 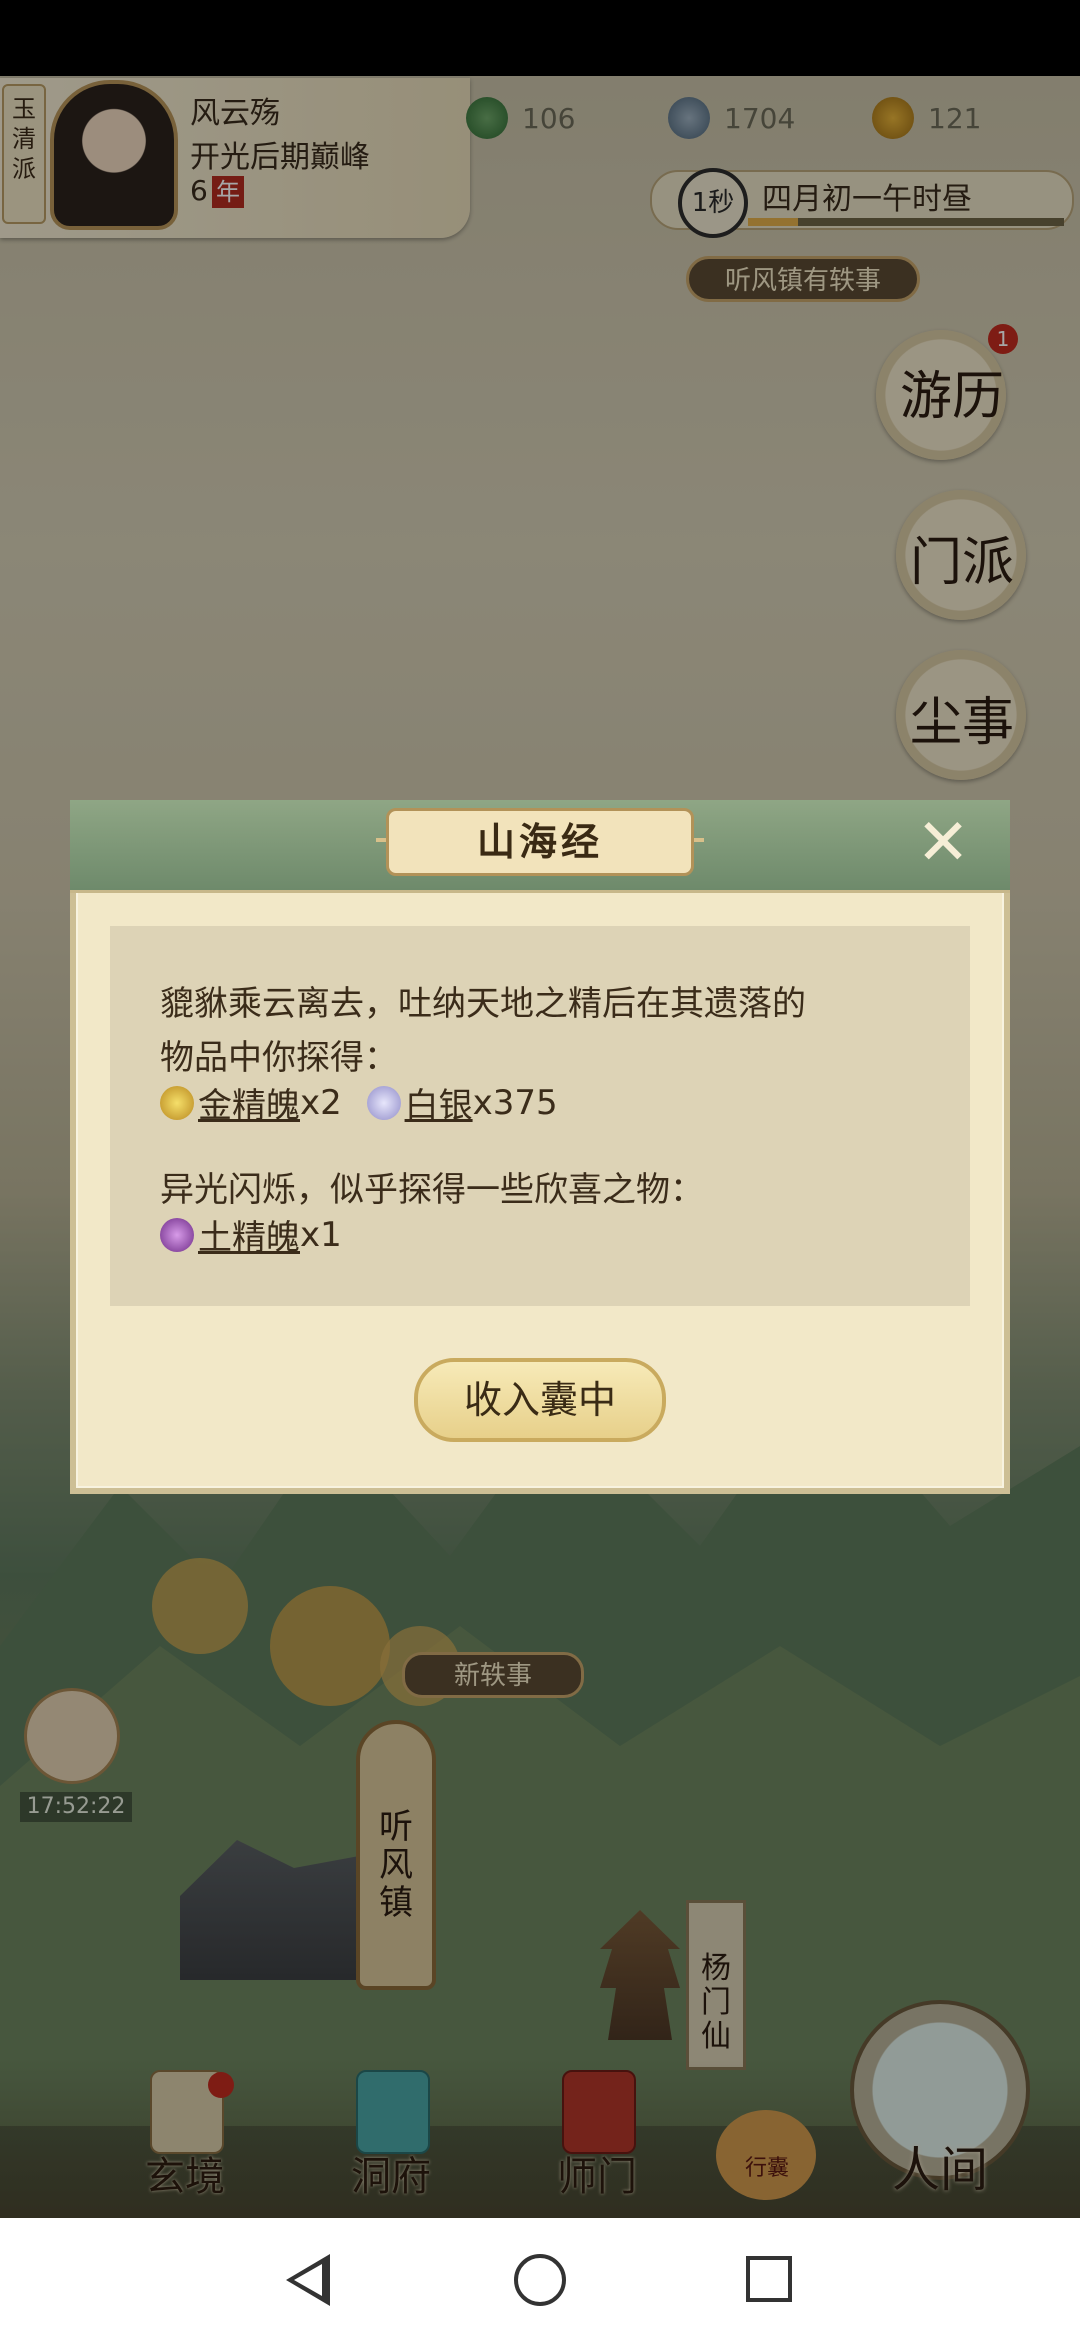 I want to click on reward-item-name: 金精魄, so click(x=249, y=1106).